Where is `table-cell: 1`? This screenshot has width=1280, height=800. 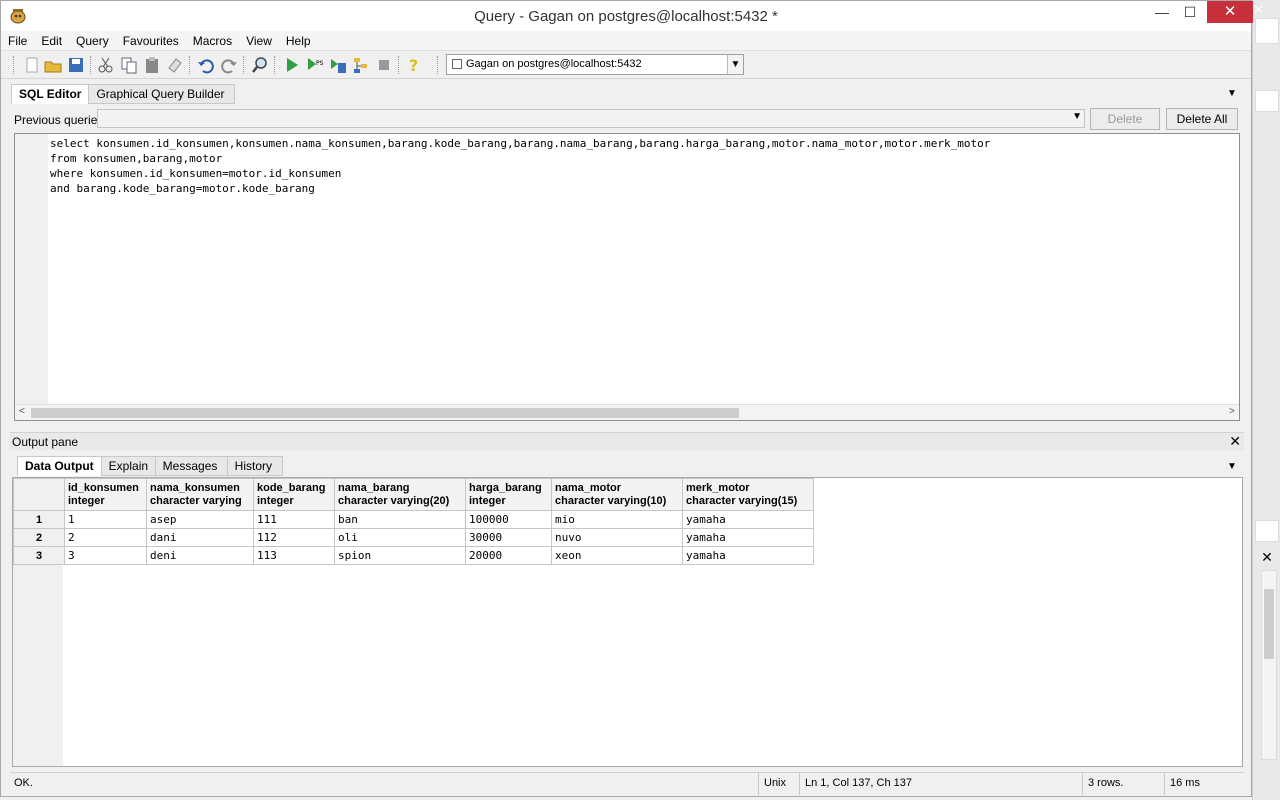
table-cell: 1 is located at coordinates (105, 519).